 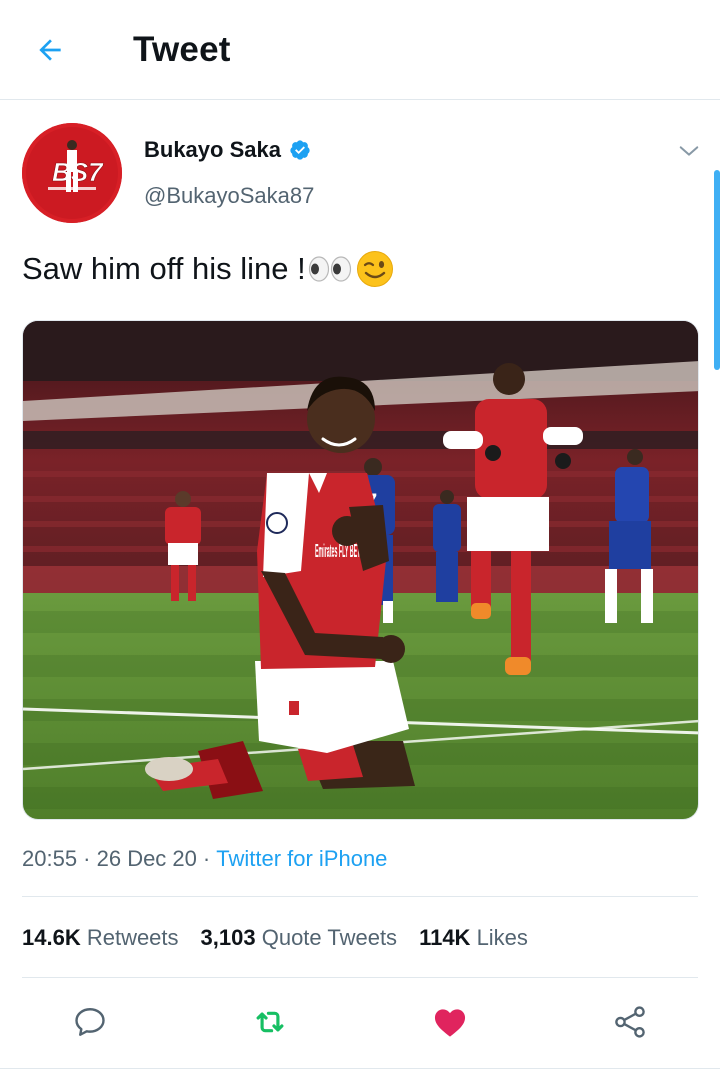 I want to click on quote-tweets-stat: 3,103 Quote Tweets, so click(x=299, y=938).